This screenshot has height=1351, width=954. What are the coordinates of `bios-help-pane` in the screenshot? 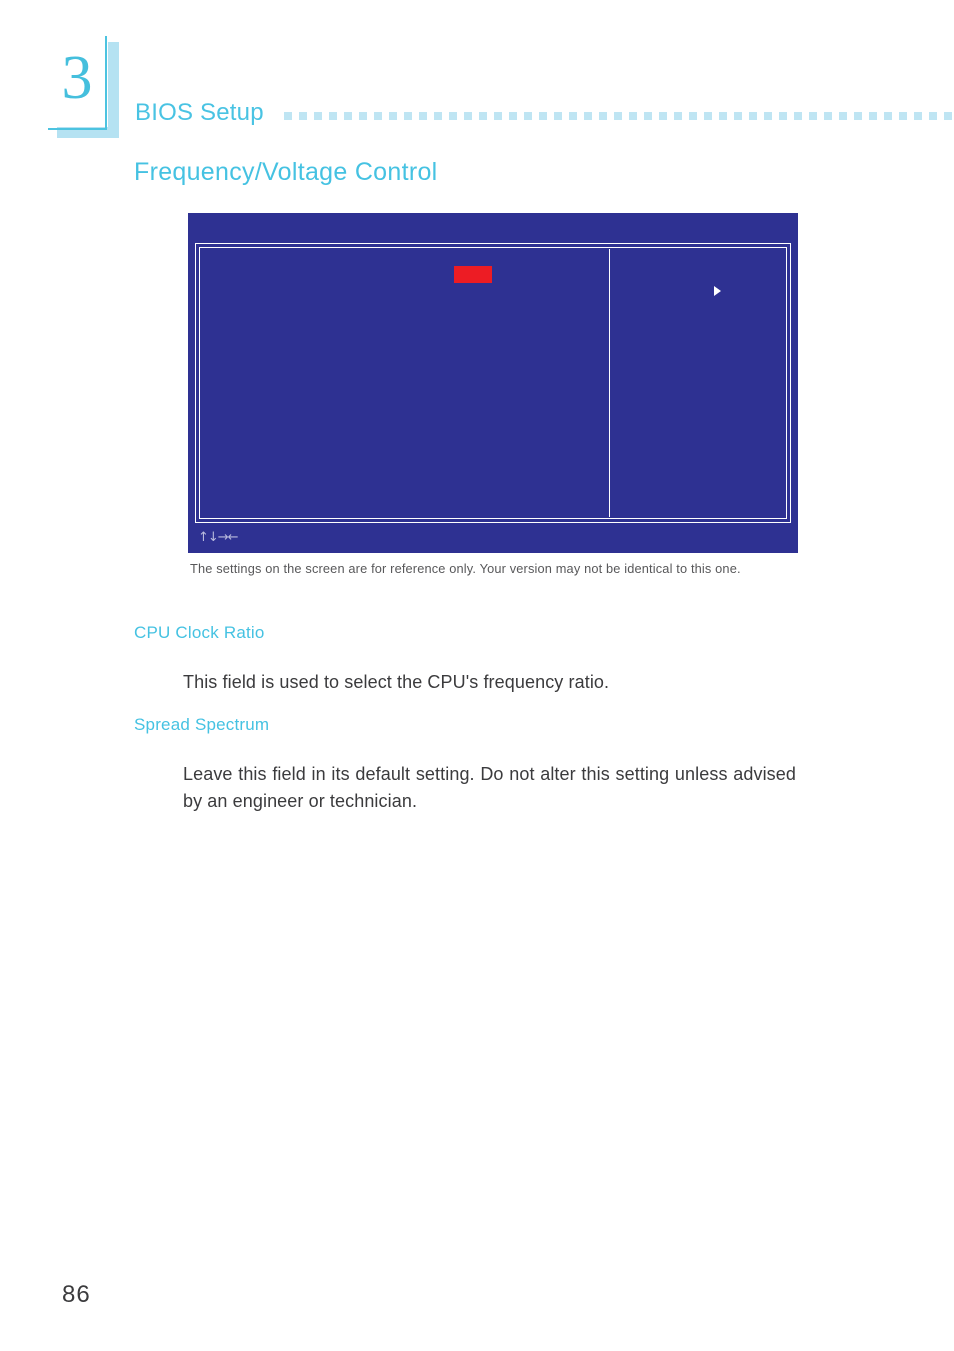 It's located at (697, 383).